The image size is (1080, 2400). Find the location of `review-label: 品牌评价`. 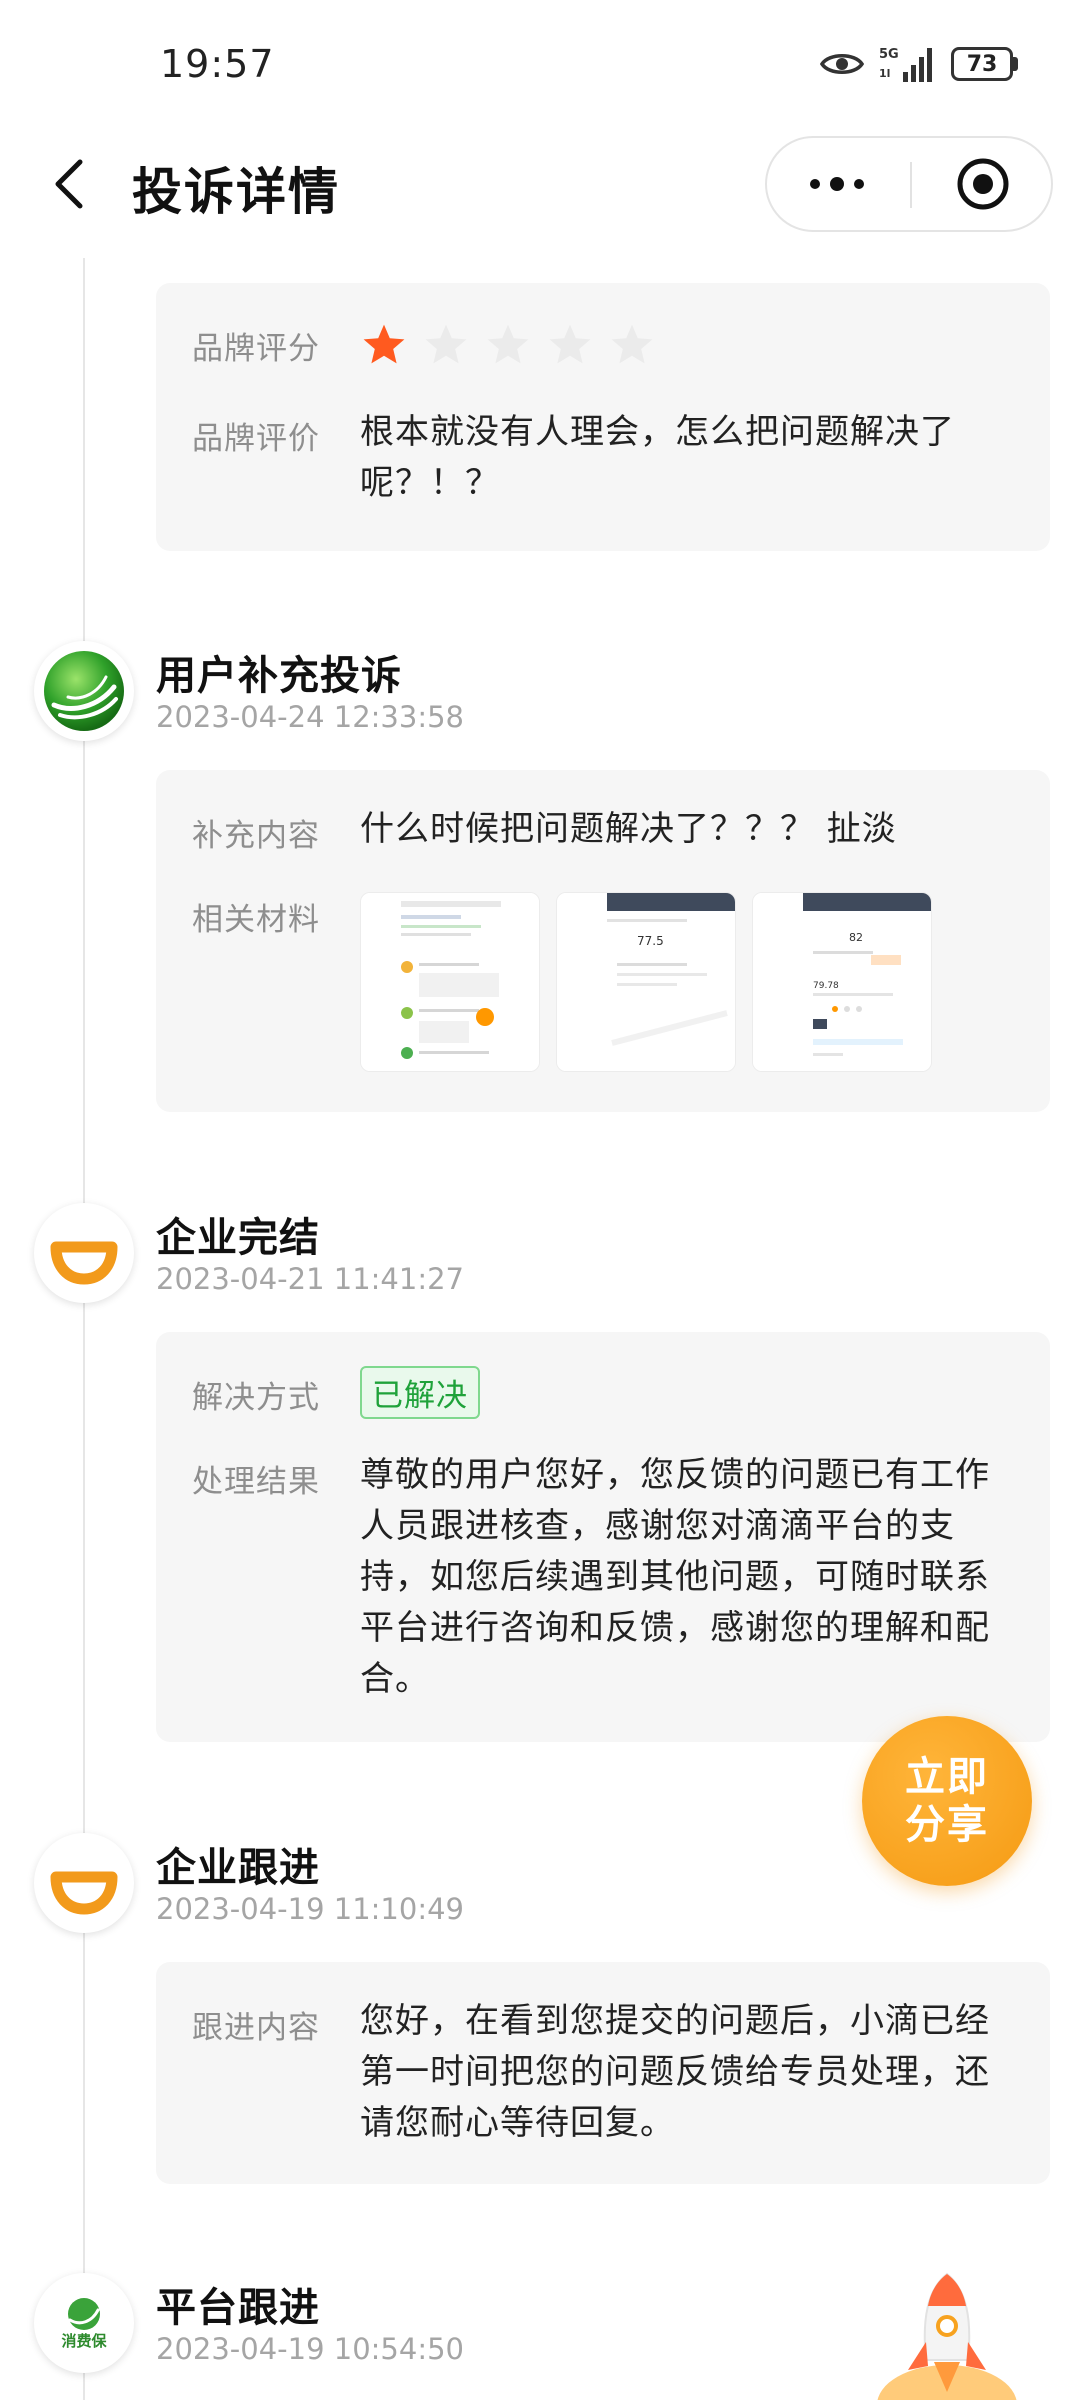

review-label: 品牌评价 is located at coordinates (256, 439).